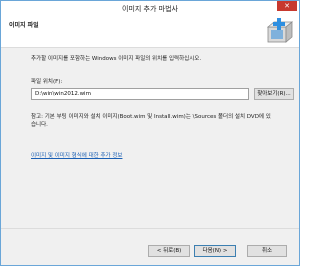 The height and width of the screenshot is (266, 320). What do you see at coordinates (215, 251) in the screenshot?
I see `next-button: 다음(N) >` at bounding box center [215, 251].